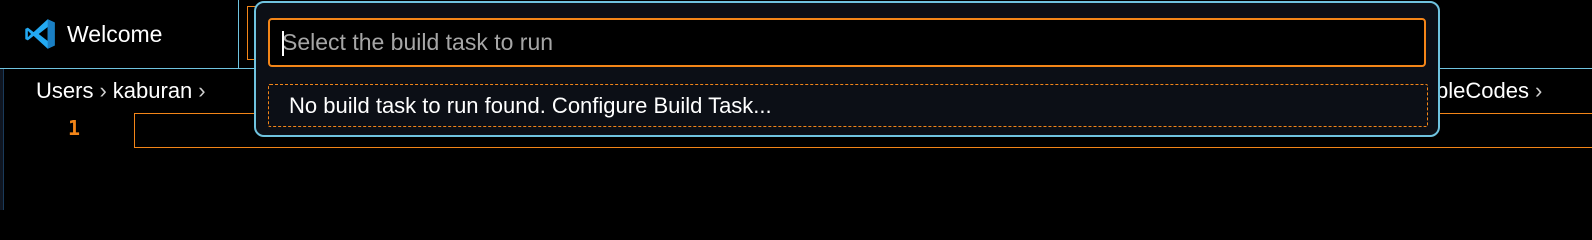 The image size is (1592, 240). Describe the element at coordinates (1482, 90) in the screenshot. I see `breadcrumb-trailing-label: pleCodes` at that location.